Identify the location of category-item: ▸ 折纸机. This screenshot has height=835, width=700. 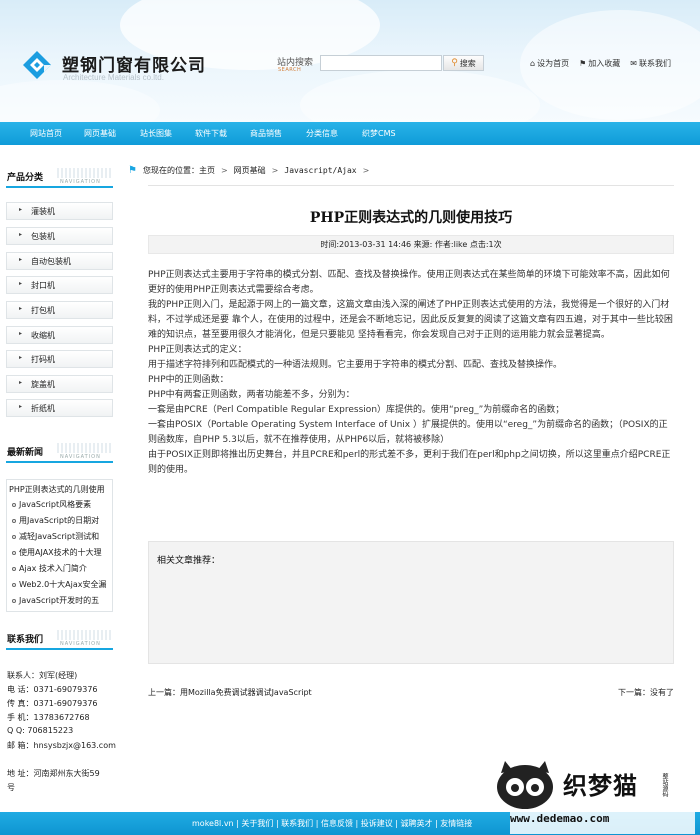
(59, 408).